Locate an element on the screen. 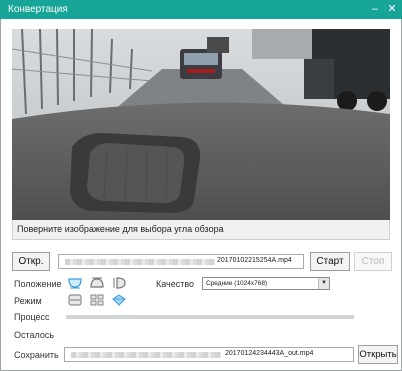 This screenshot has width=402, height=371. quality-label: Качество is located at coordinates (175, 284).